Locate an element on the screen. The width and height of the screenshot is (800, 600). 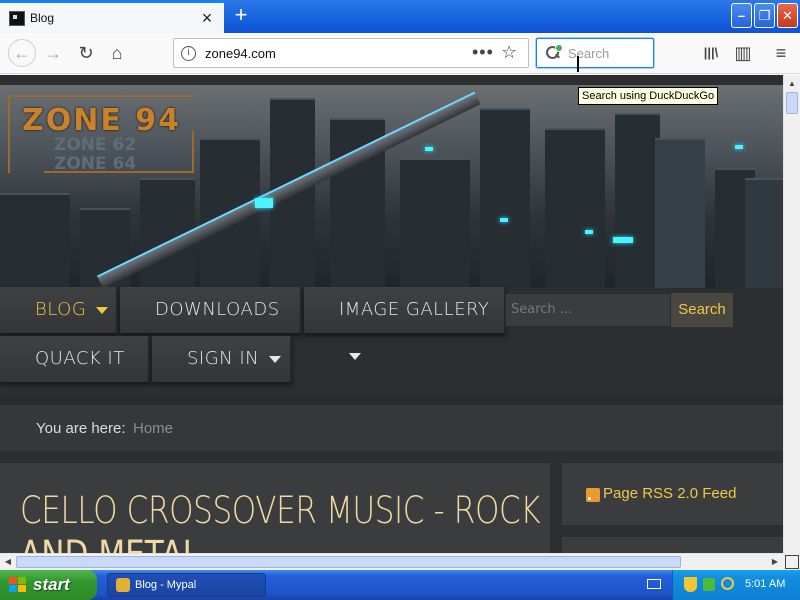
home-button: ⌂ is located at coordinates (117, 53).